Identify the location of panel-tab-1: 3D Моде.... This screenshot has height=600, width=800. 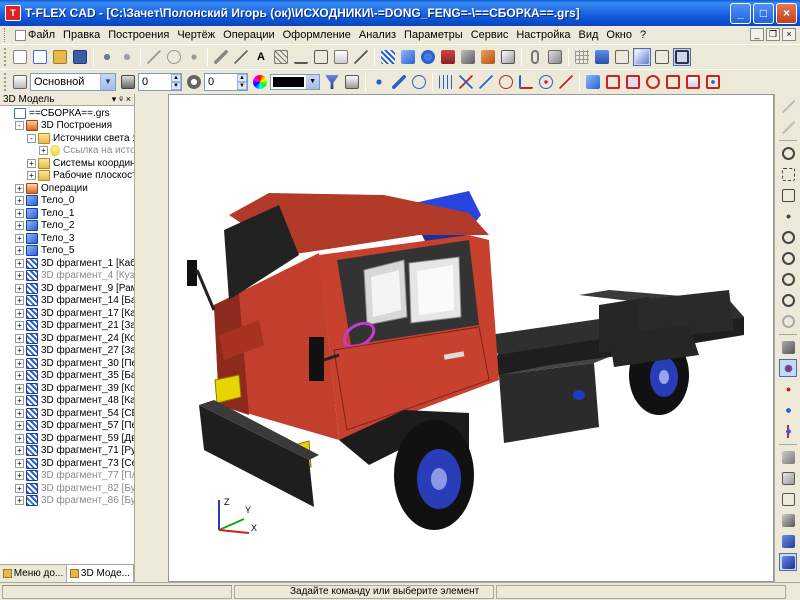
(100, 573).